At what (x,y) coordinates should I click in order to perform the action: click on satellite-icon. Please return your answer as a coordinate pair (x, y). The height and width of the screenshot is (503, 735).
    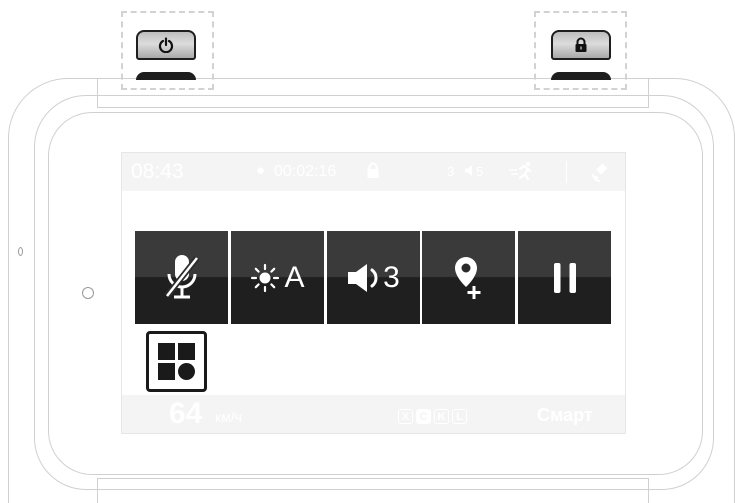
    Looking at the image, I should click on (600, 172).